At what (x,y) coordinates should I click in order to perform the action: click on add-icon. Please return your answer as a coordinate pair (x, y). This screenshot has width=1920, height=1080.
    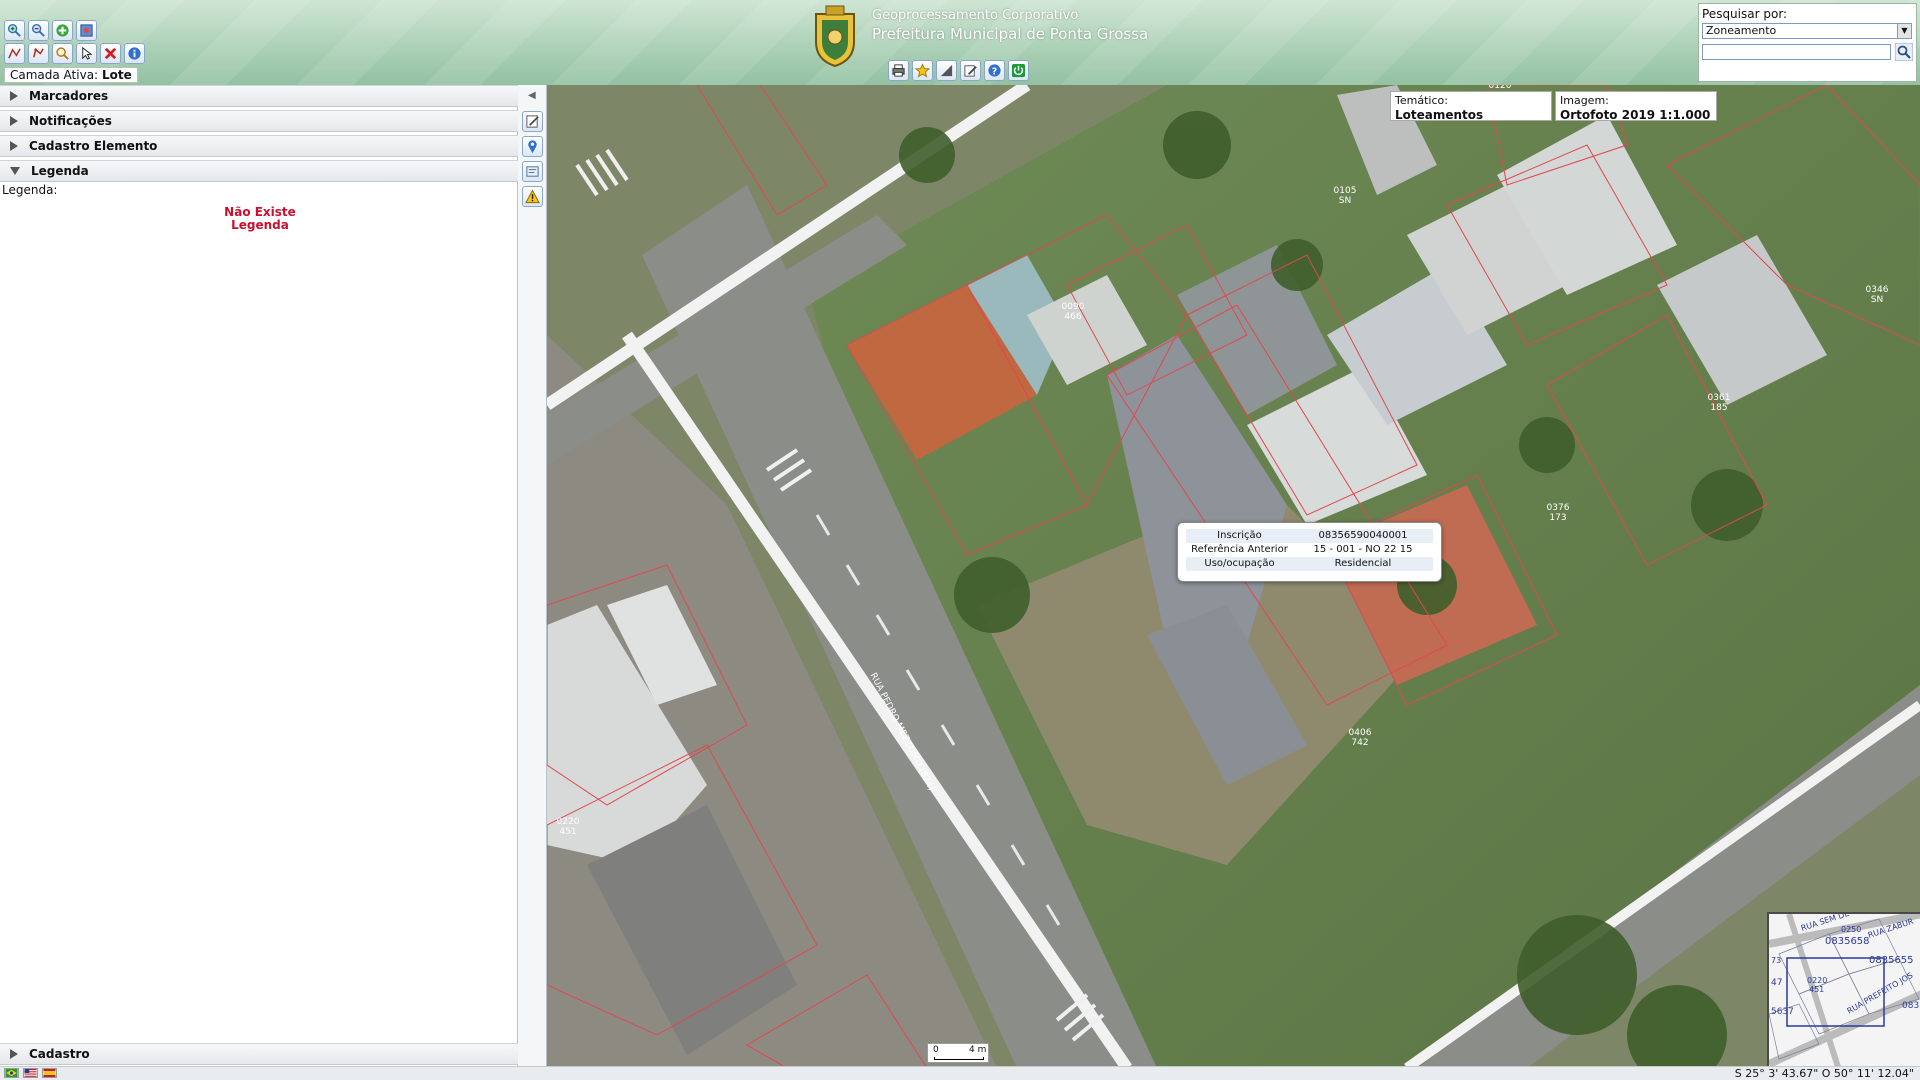
    Looking at the image, I should click on (62, 30).